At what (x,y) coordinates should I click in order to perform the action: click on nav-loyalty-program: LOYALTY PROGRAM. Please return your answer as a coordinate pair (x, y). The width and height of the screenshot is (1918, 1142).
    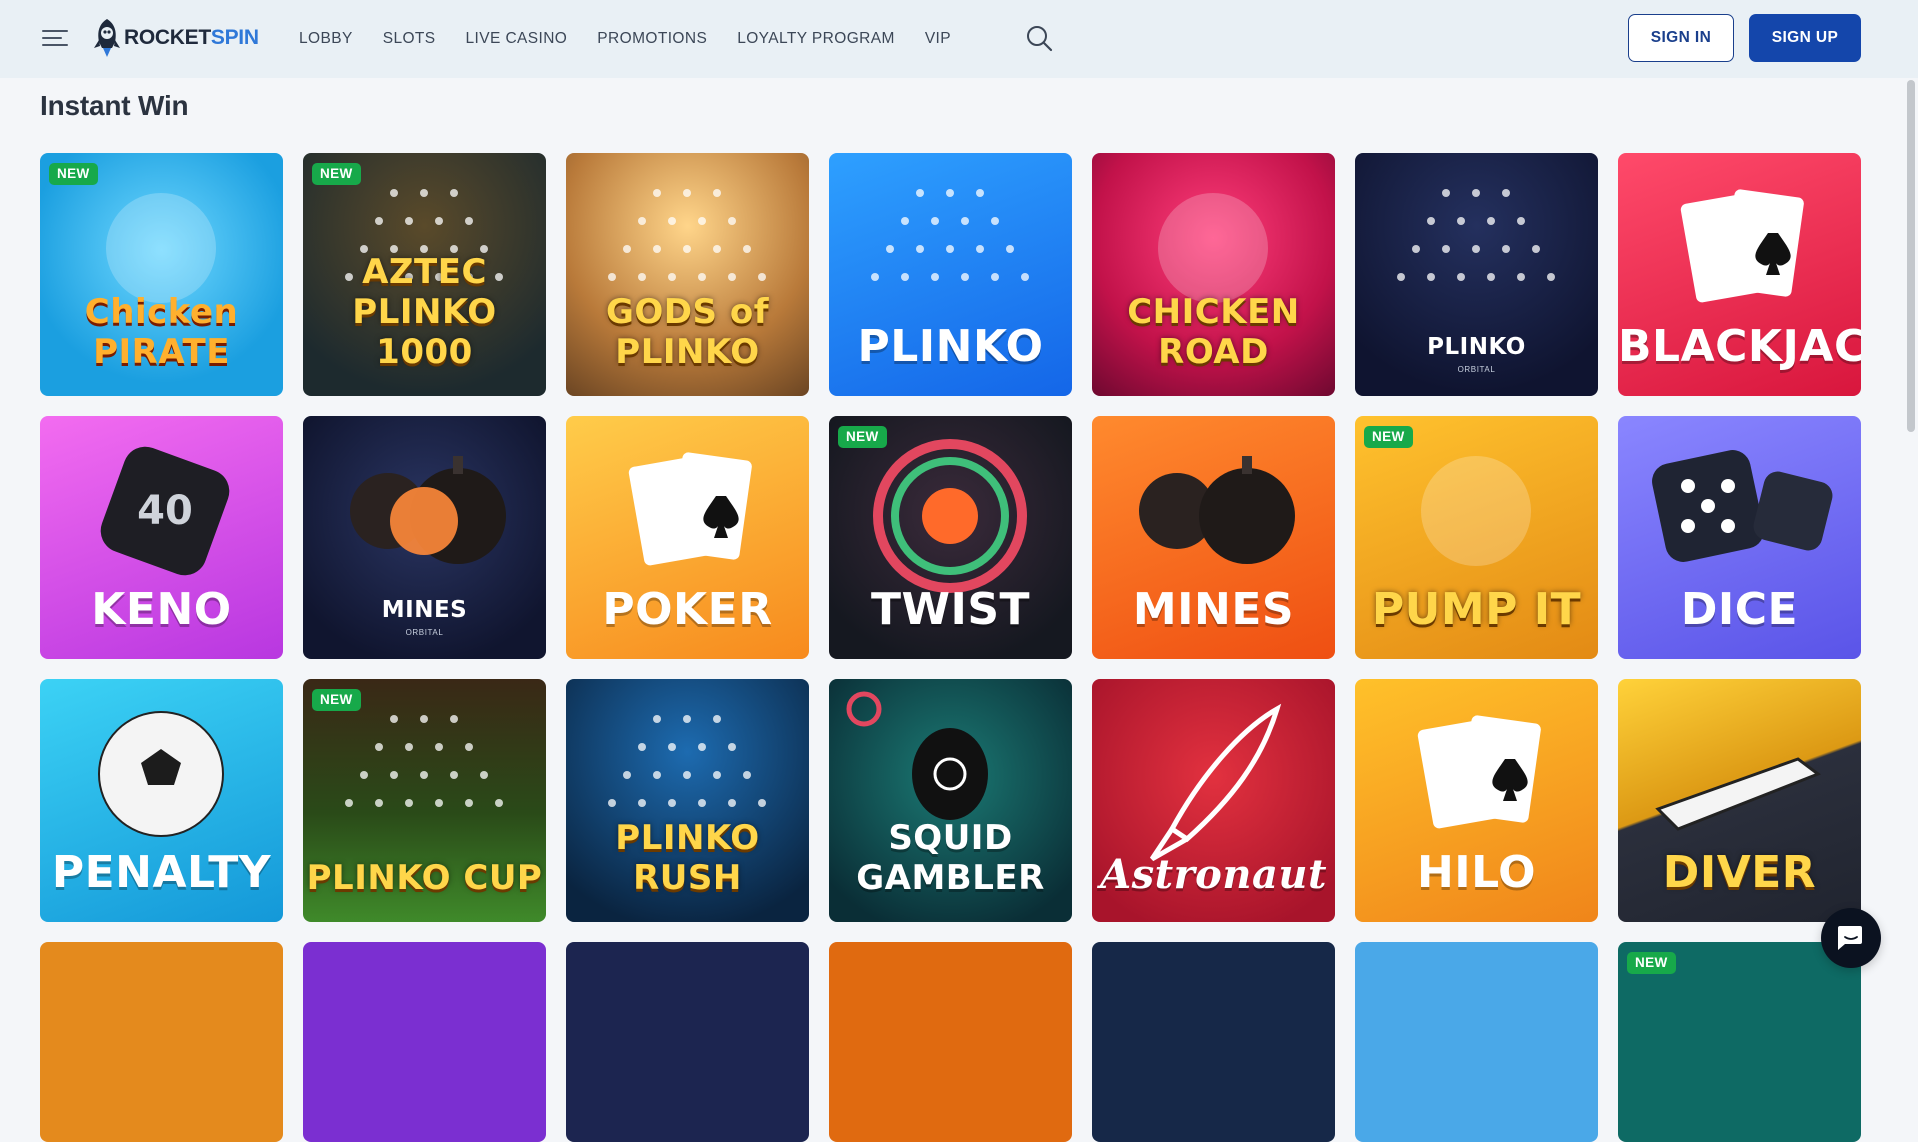
    Looking at the image, I should click on (816, 39).